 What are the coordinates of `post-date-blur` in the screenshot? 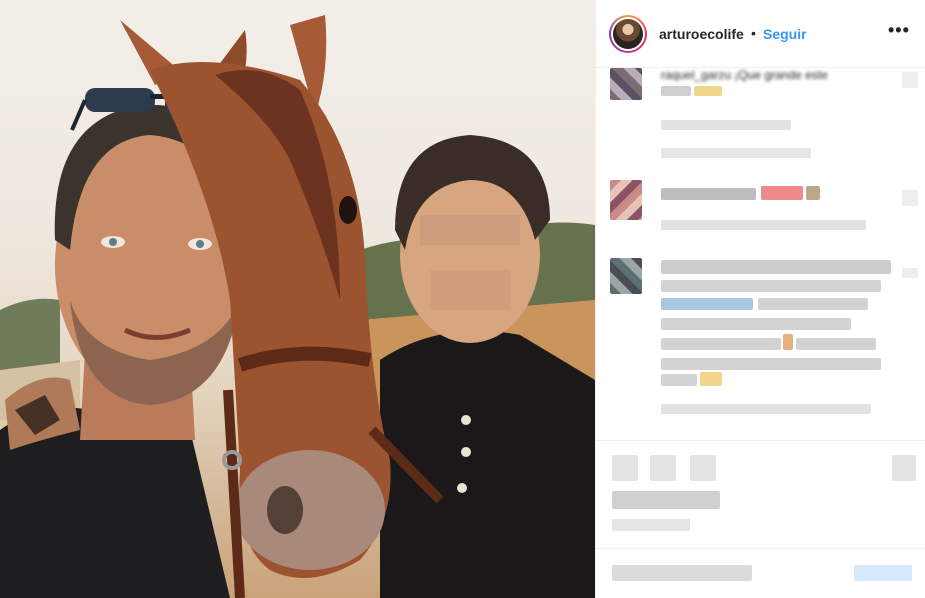 It's located at (651, 525).